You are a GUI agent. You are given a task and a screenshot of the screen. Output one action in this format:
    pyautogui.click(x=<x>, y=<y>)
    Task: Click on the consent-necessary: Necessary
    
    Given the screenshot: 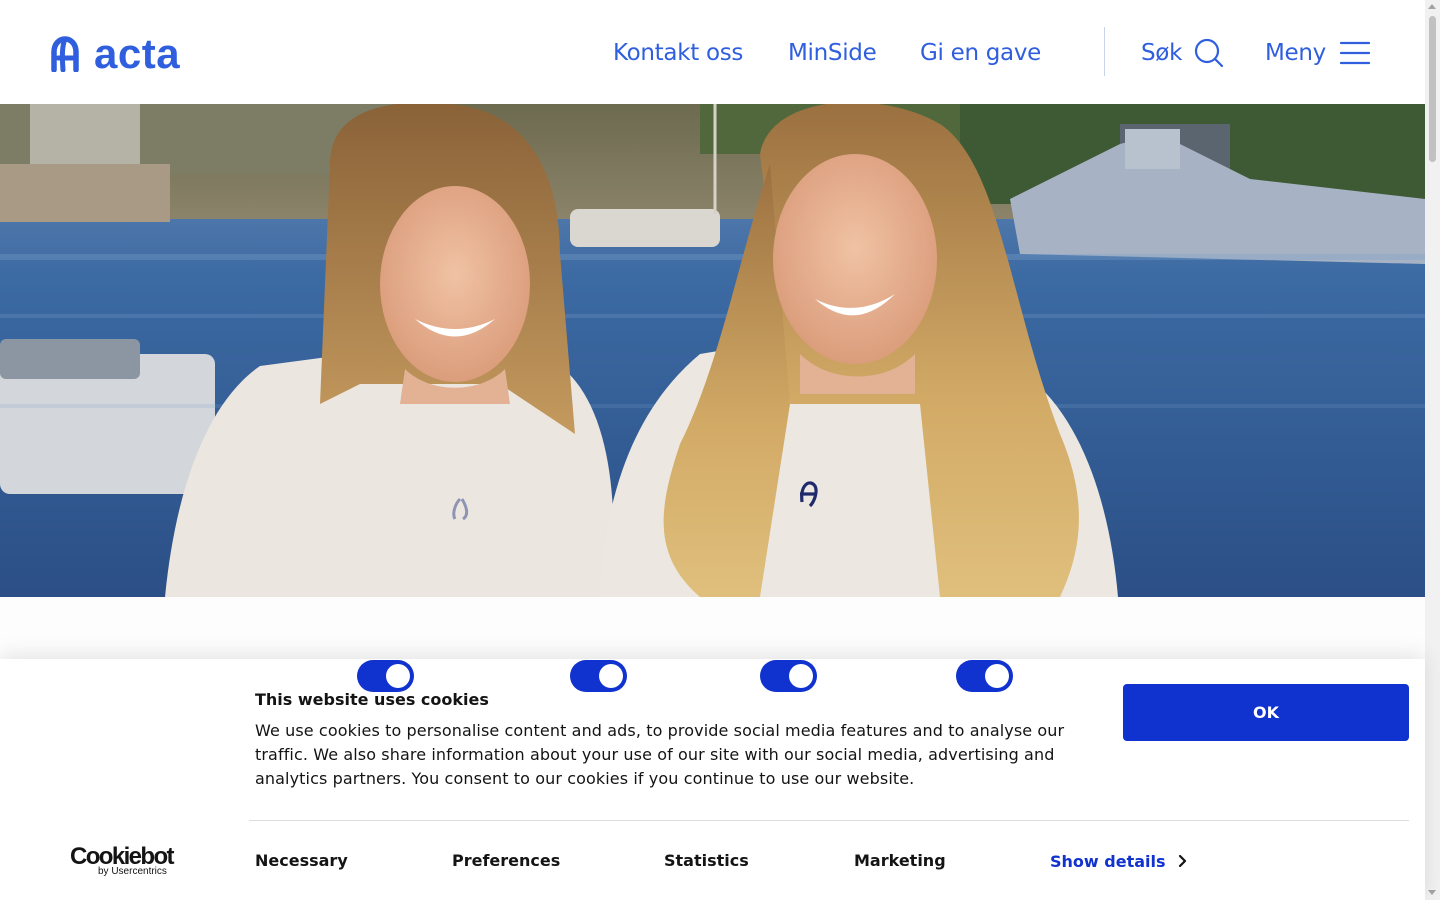 What is the action you would take?
    pyautogui.click(x=301, y=860)
    